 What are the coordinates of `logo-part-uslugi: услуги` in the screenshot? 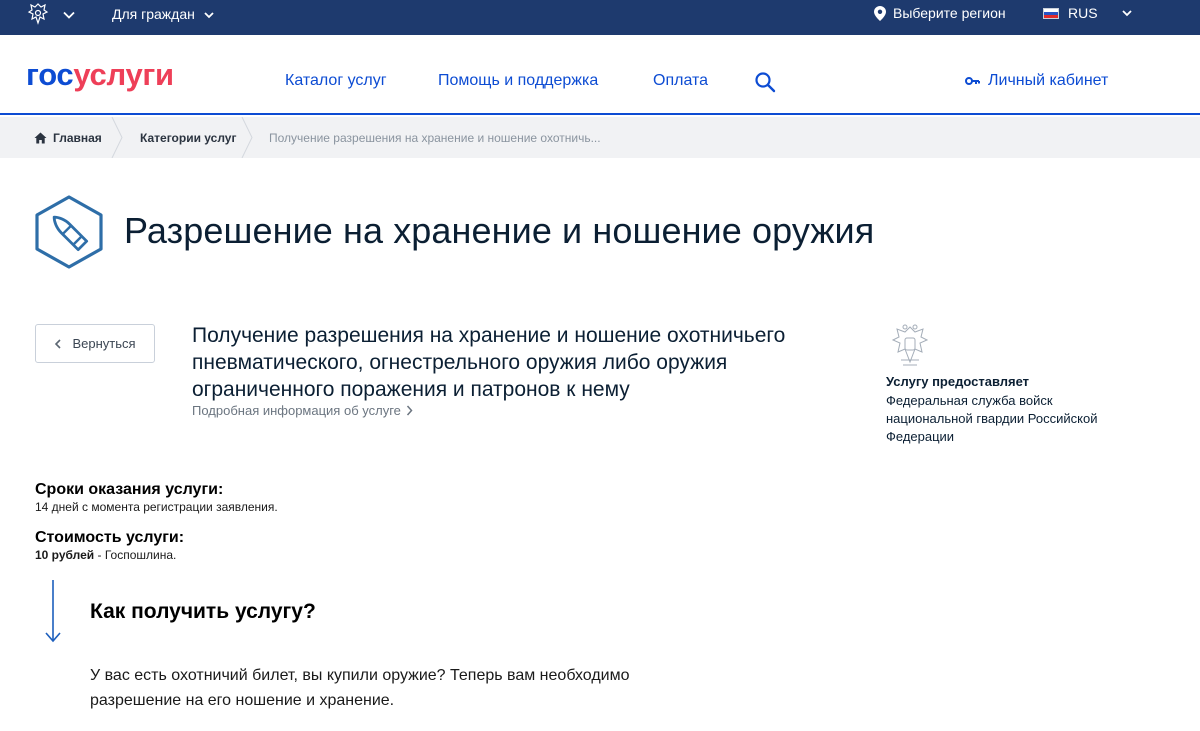 It's located at (123, 74).